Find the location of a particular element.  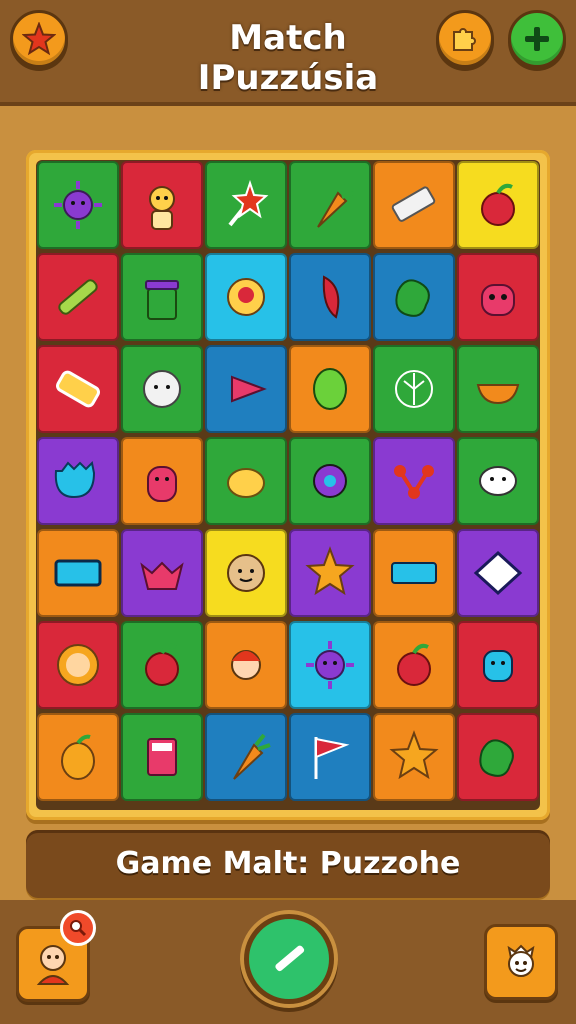

add-button is located at coordinates (537, 39).